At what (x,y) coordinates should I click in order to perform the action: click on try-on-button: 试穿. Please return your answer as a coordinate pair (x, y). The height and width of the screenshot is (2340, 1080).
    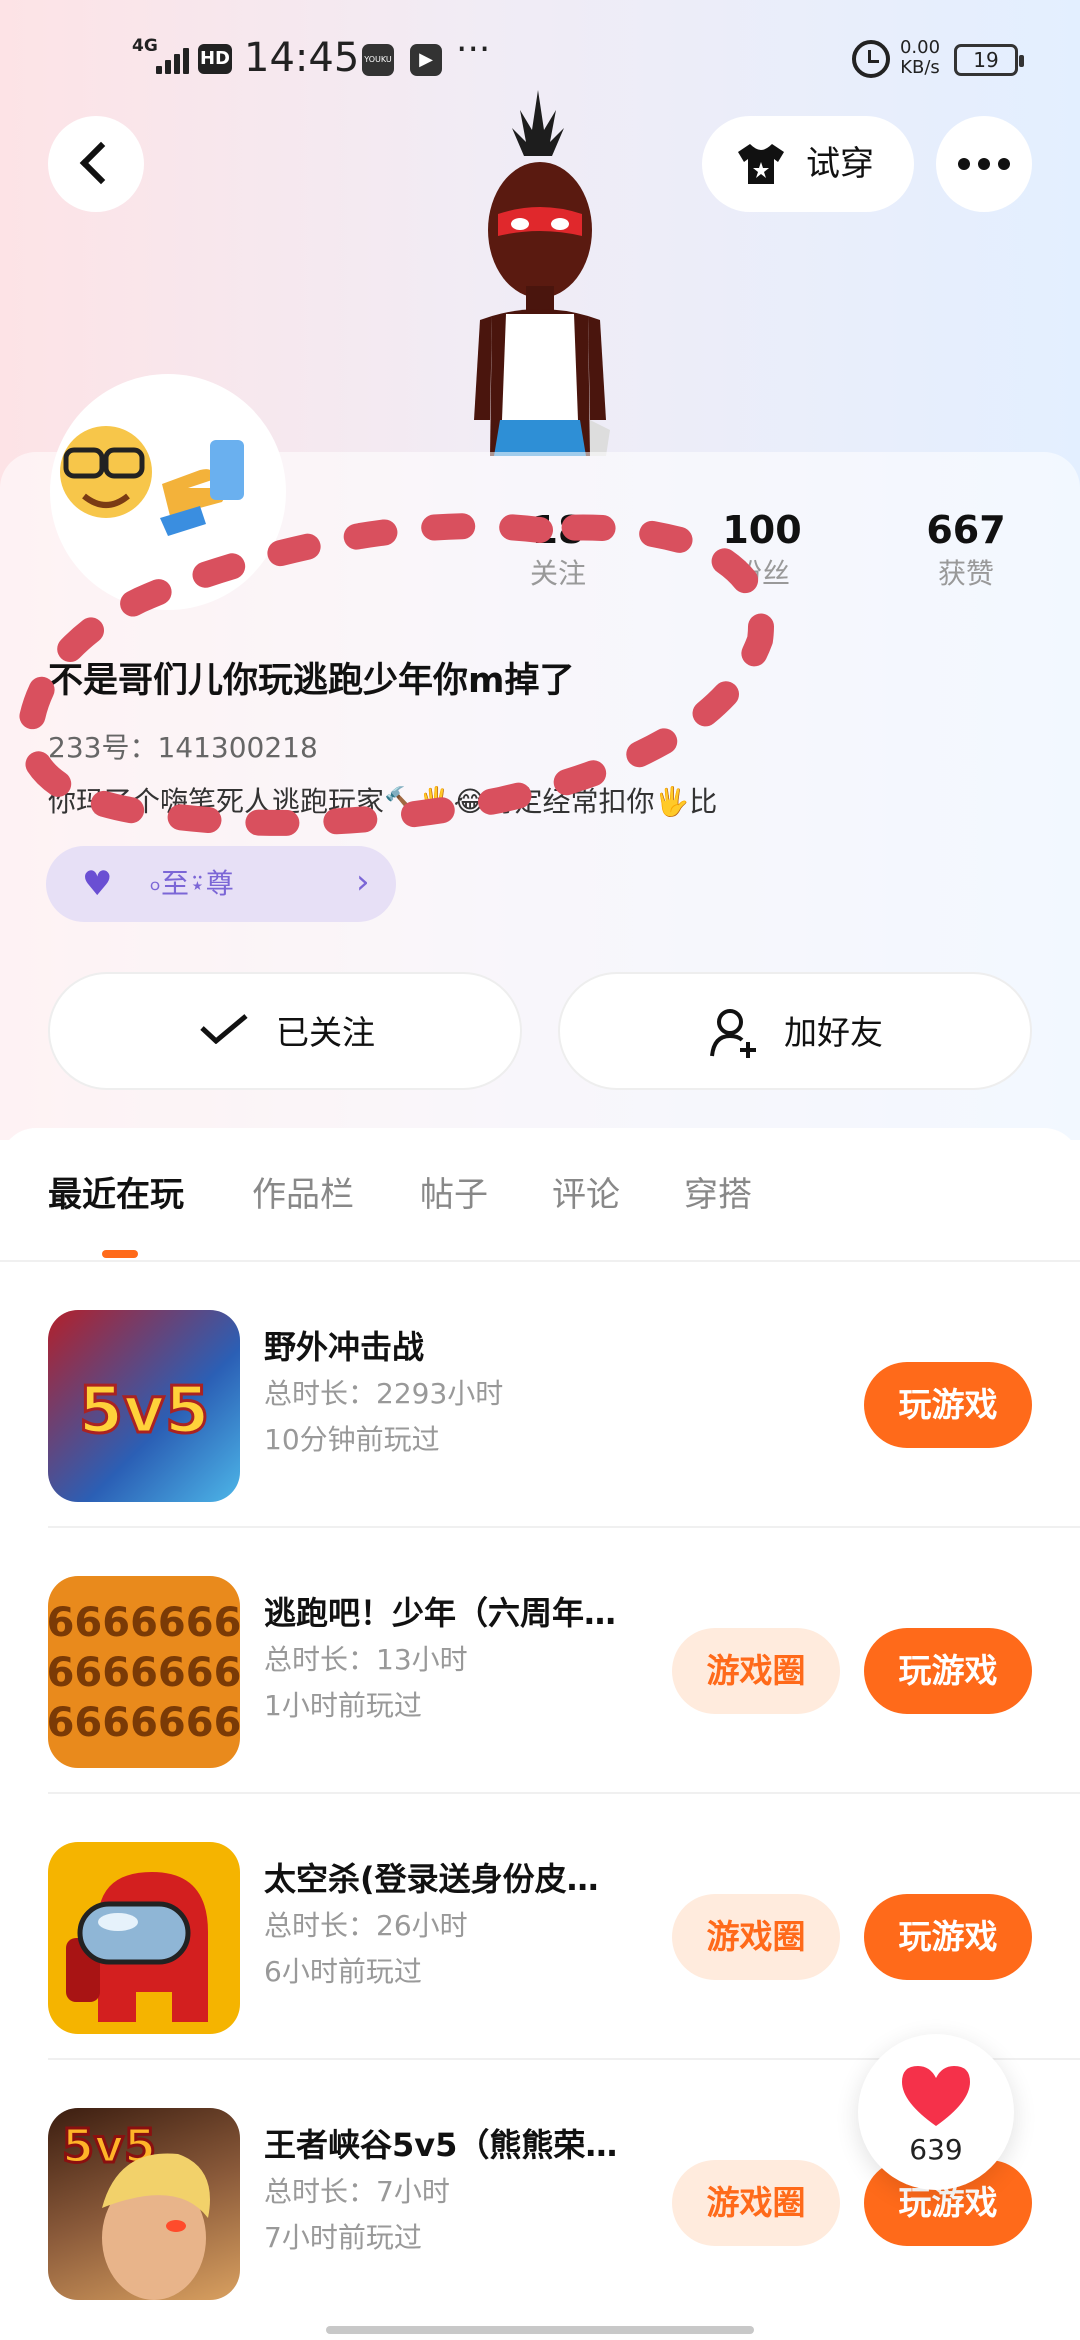
    Looking at the image, I should click on (808, 164).